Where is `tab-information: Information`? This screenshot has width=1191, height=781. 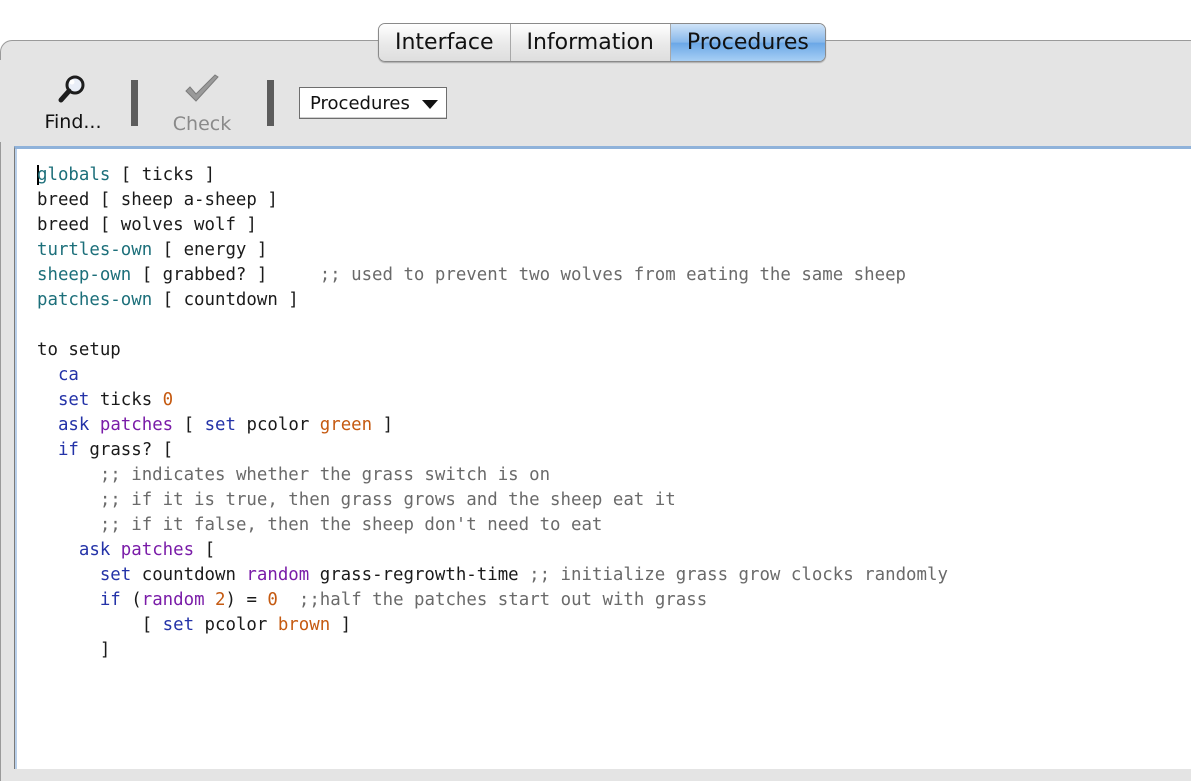 tab-information: Information is located at coordinates (590, 42).